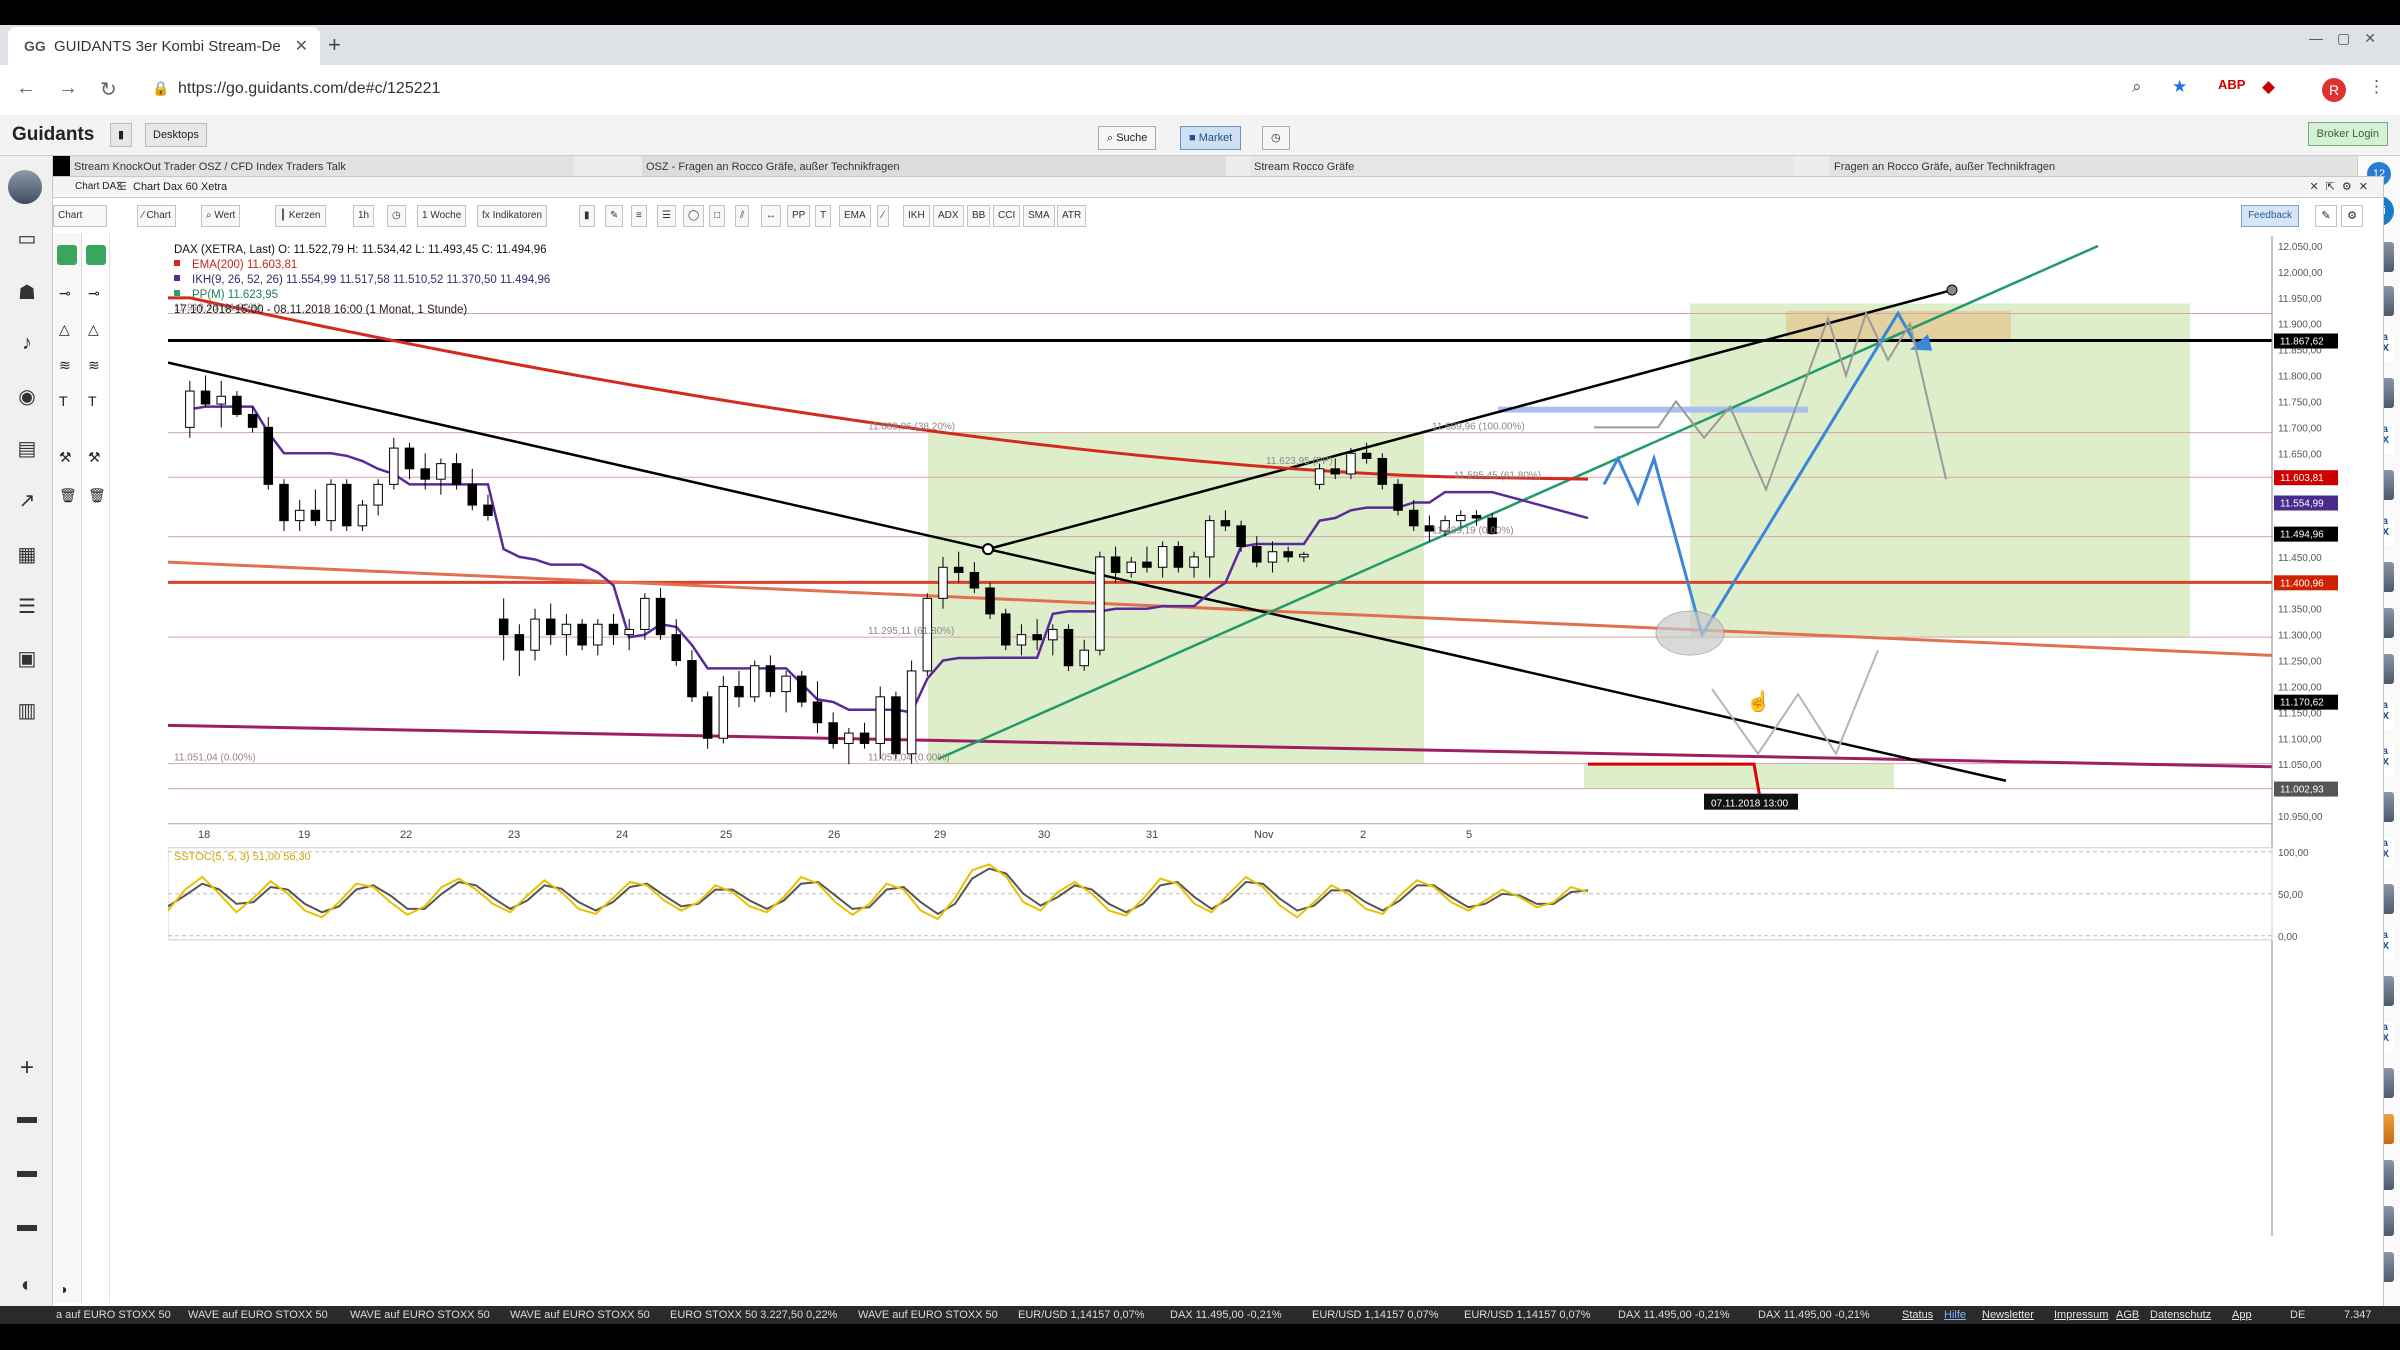 This screenshot has height=1350, width=2400. I want to click on channel-tool-icon: ⫽, so click(742, 216).